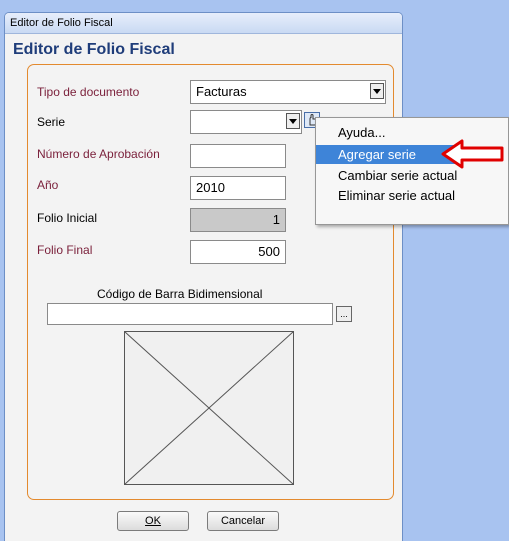  I want to click on menu-item-agregar-serie: Agregar serie, so click(388, 154).